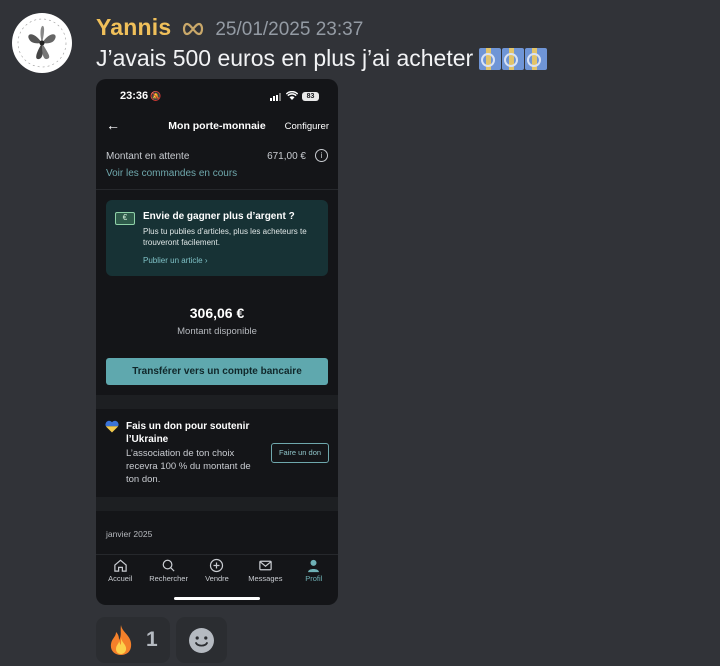 The height and width of the screenshot is (666, 720). What do you see at coordinates (275, 97) in the screenshot?
I see `signal-icon` at bounding box center [275, 97].